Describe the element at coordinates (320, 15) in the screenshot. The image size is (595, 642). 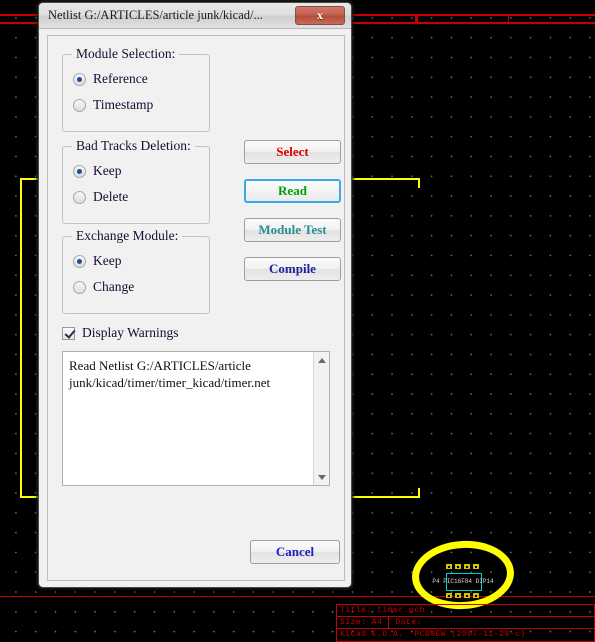
I see `close-icon: x` at that location.